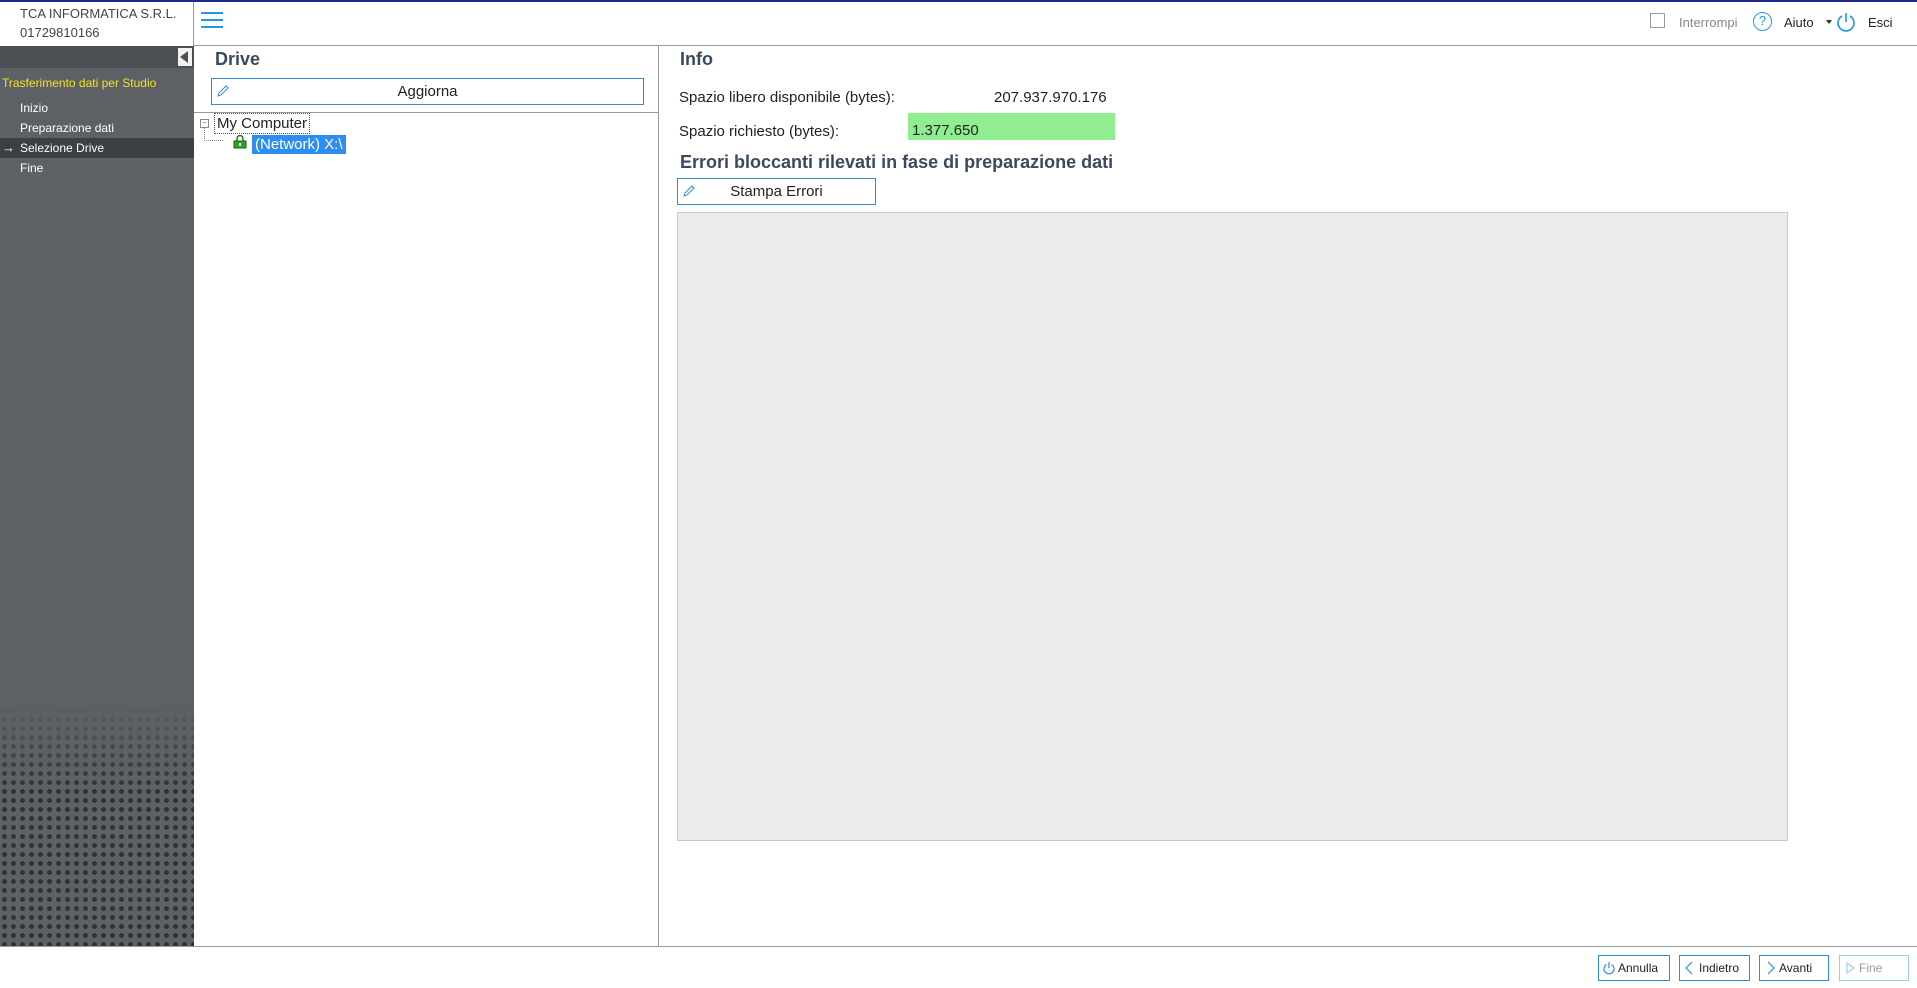 The height and width of the screenshot is (988, 1917). I want to click on refresh-button: Aggiorna, so click(427, 91).